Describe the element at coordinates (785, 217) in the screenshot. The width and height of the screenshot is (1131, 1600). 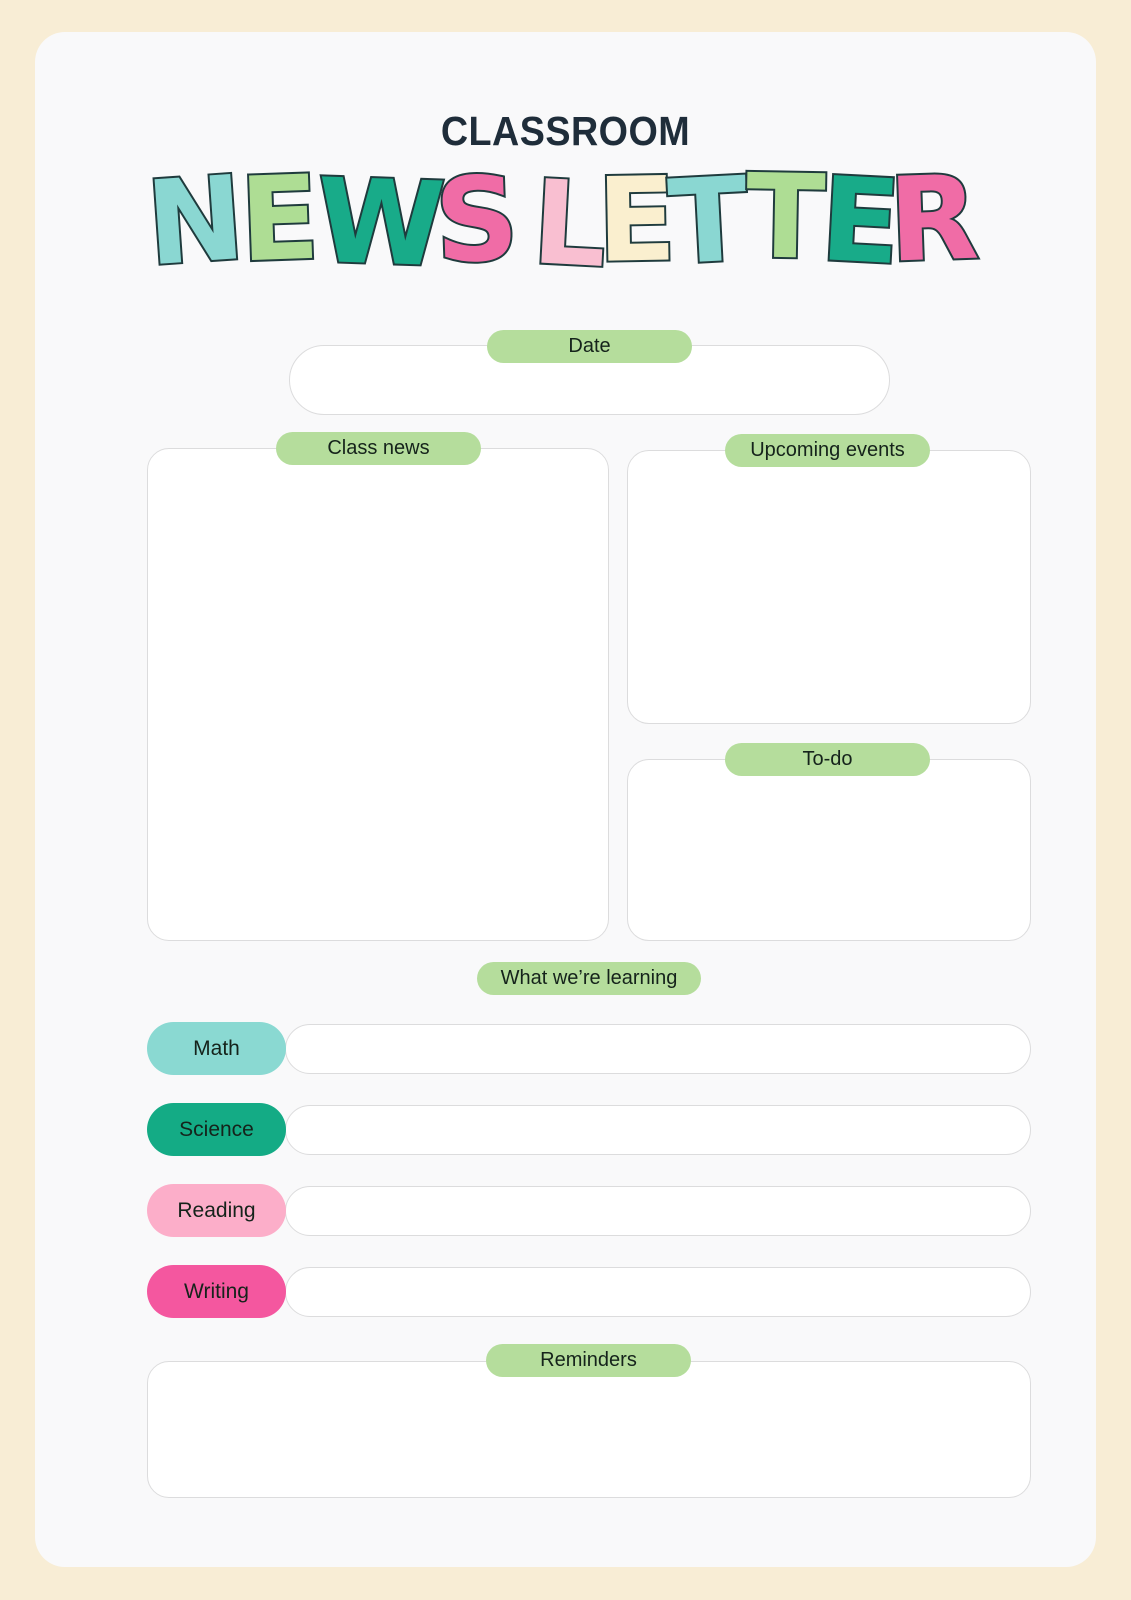
I see `wordmark-letter-7: T` at that location.